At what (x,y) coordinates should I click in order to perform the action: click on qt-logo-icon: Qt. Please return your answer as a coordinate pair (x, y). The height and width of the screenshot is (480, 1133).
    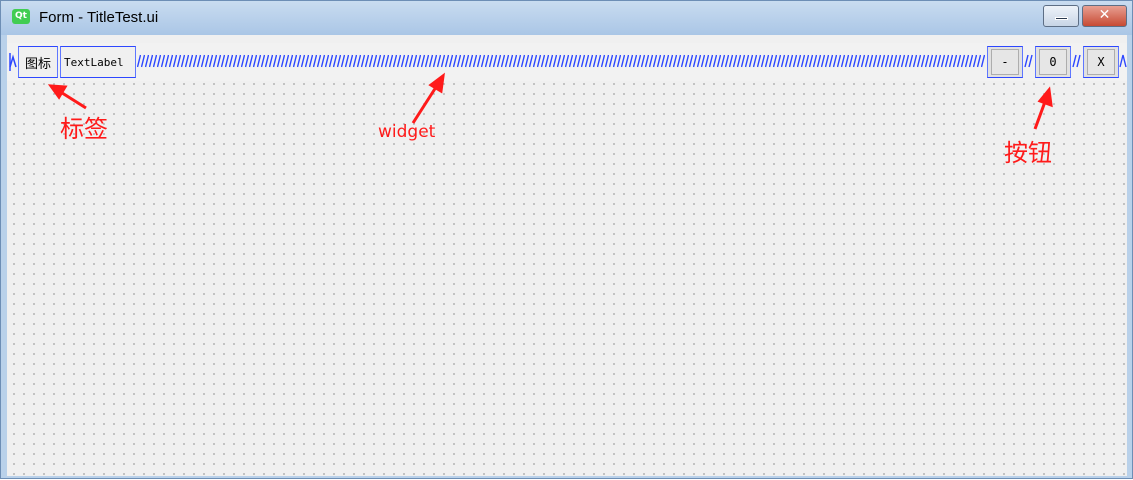
    Looking at the image, I should click on (21, 16).